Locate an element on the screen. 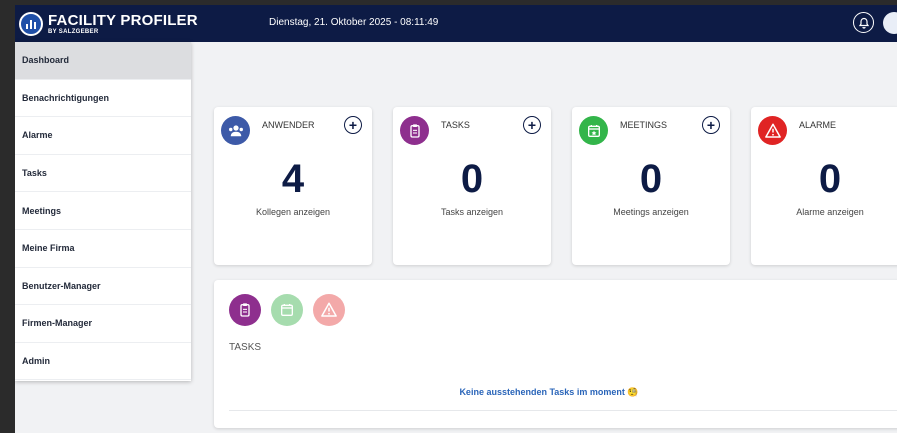 The image size is (897, 433). card-title: ALARME is located at coordinates (818, 125).